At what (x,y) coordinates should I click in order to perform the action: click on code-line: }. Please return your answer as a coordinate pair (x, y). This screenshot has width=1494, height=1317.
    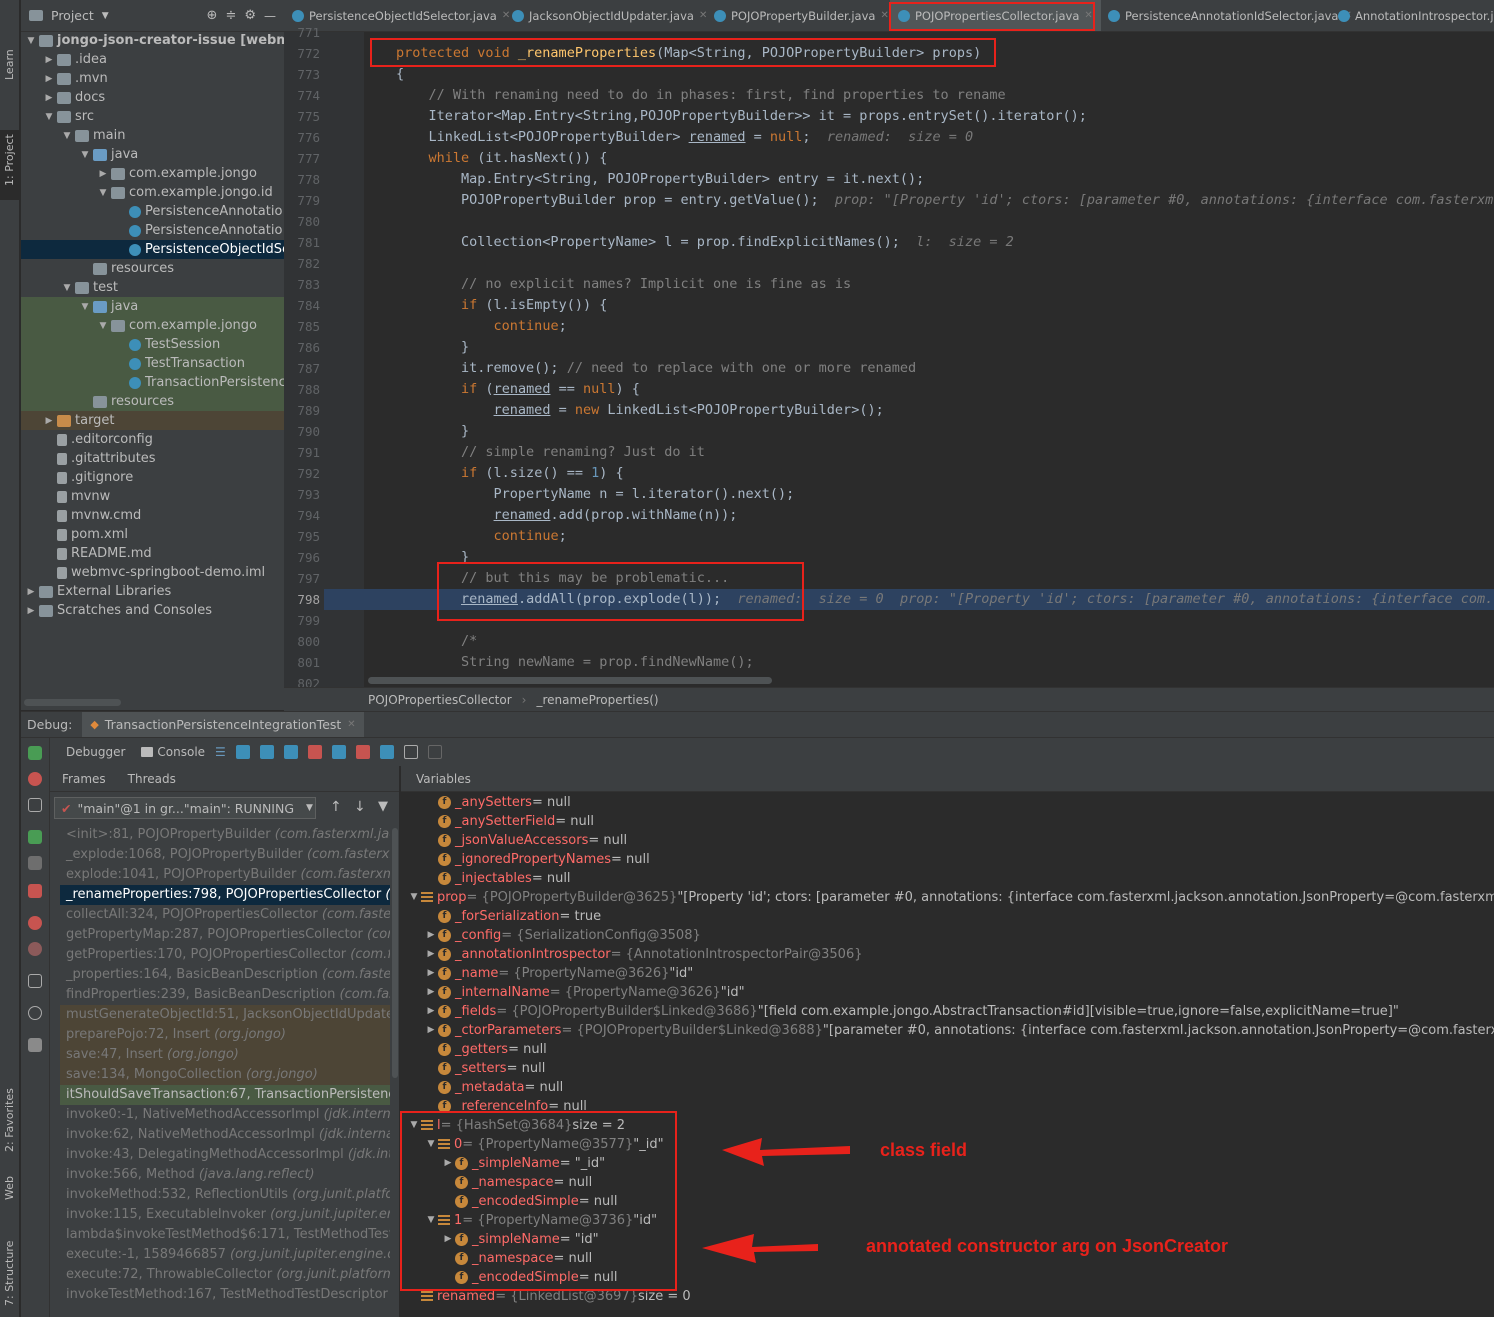
    Looking at the image, I should click on (929, 431).